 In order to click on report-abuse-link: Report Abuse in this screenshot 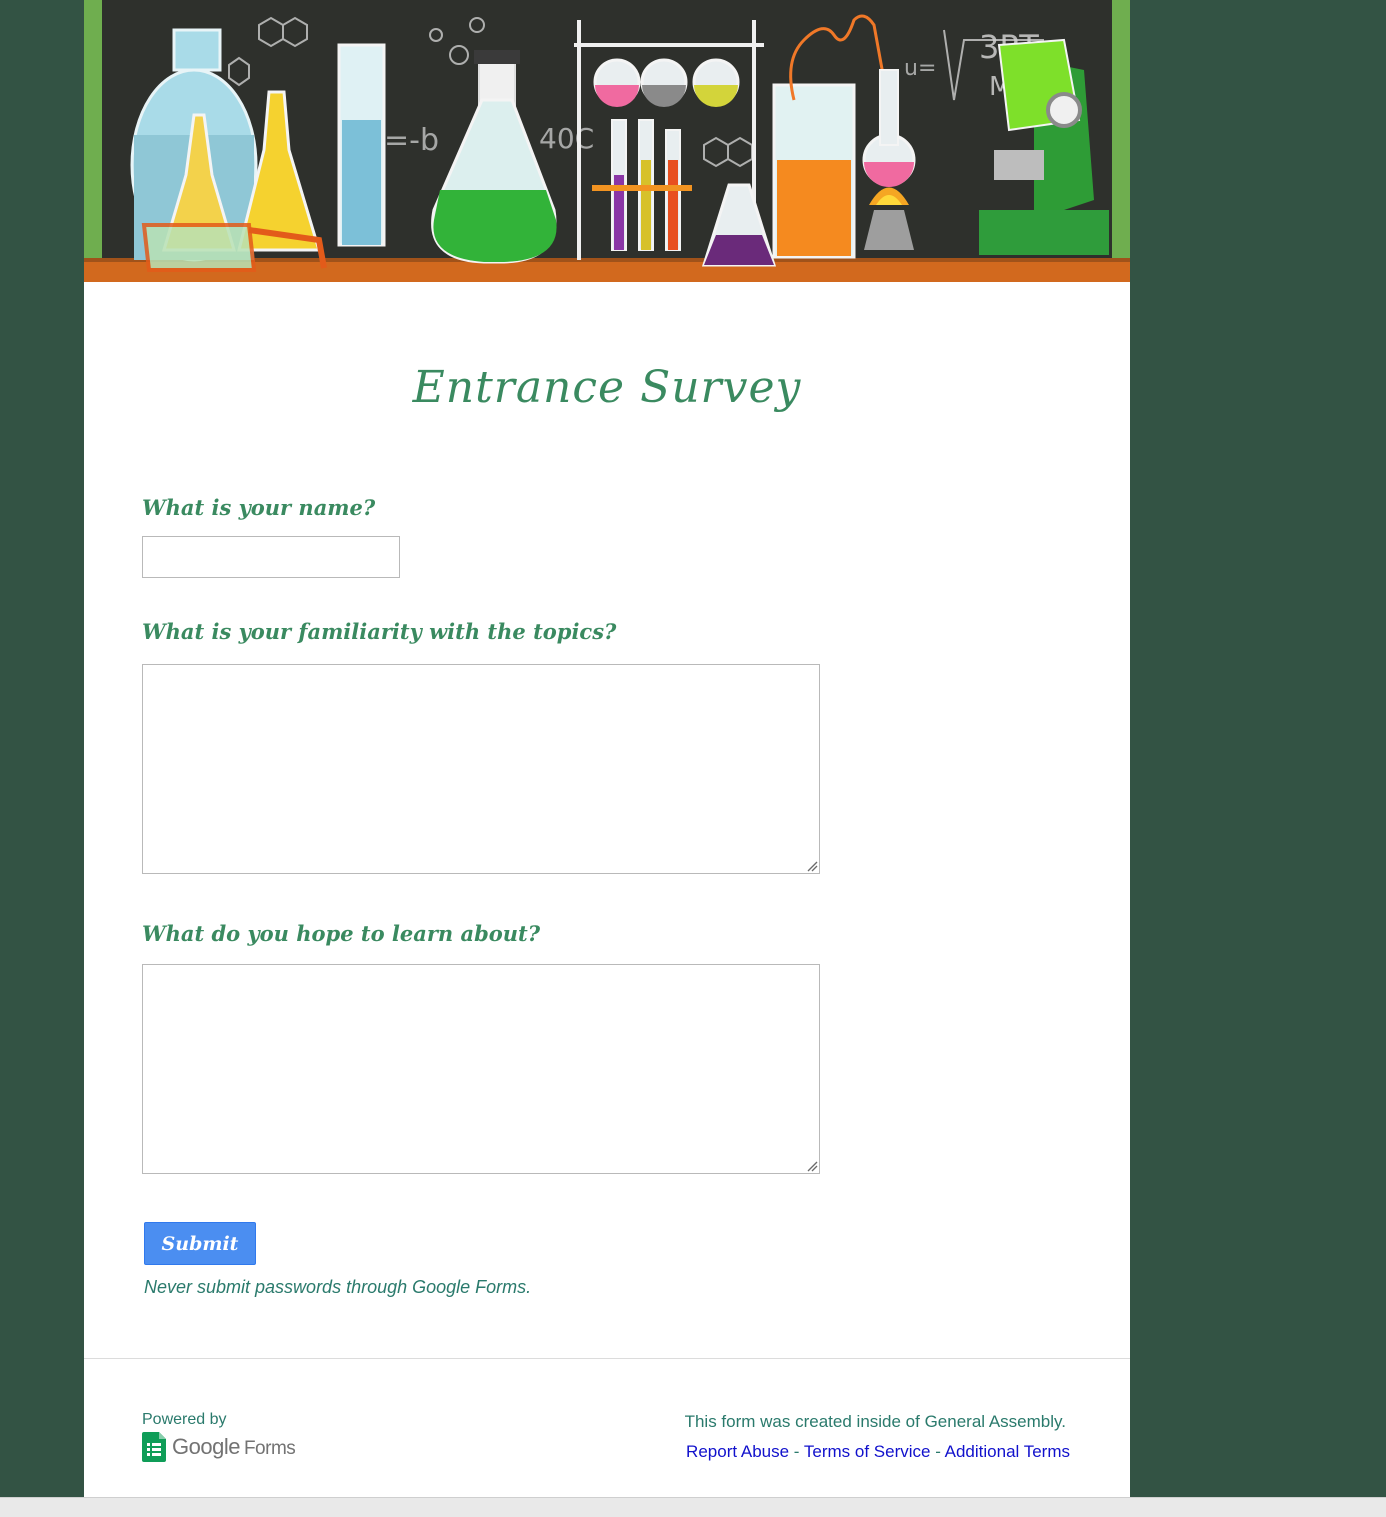, I will do `click(737, 1451)`.